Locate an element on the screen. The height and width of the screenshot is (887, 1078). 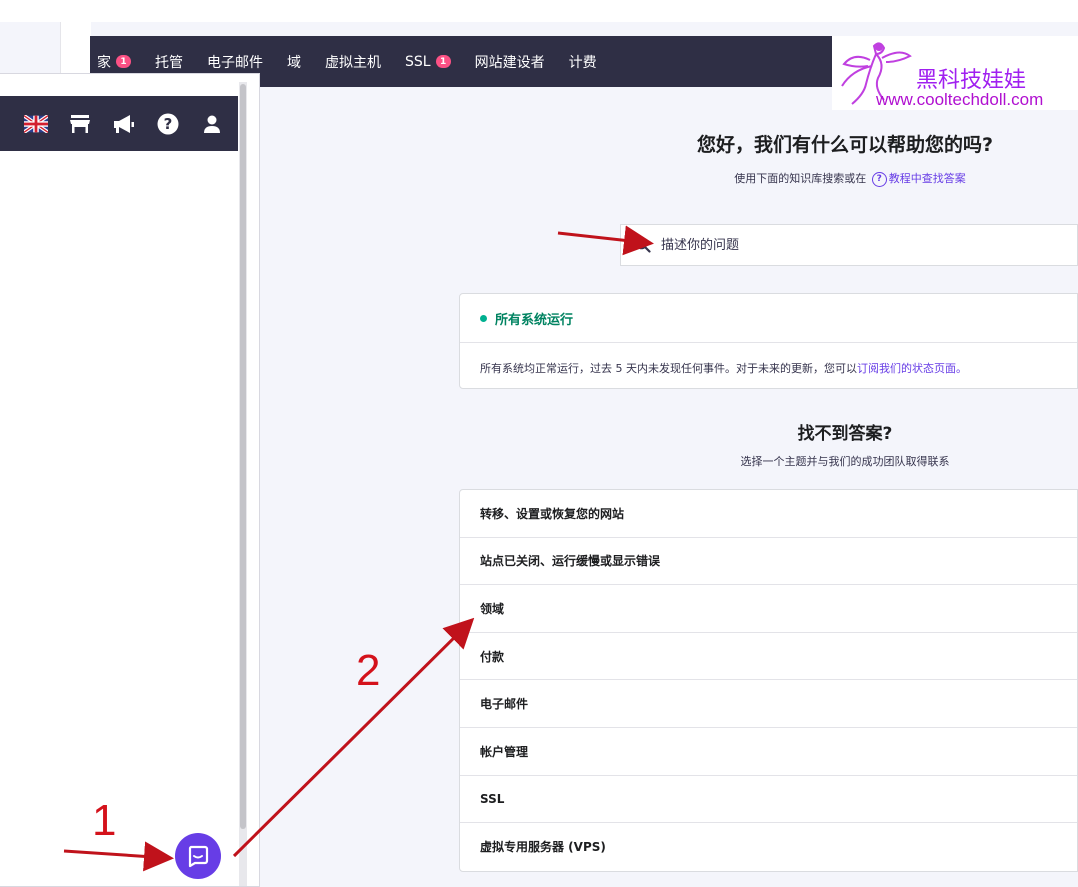
store-icon is located at coordinates (80, 124).